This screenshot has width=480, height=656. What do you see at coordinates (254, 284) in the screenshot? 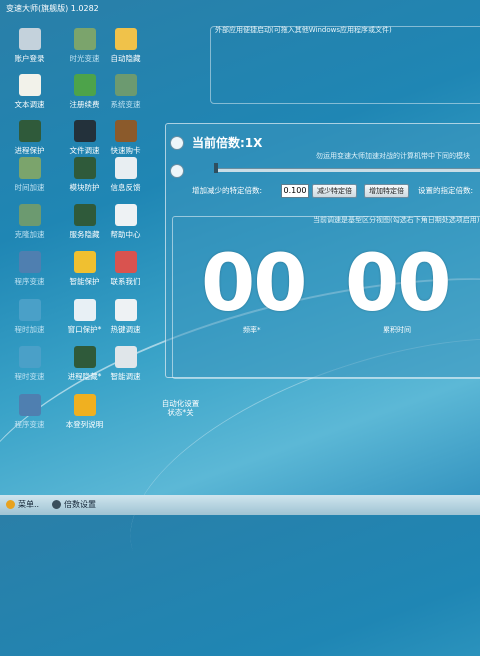
I see `frequency-digits: 00` at bounding box center [254, 284].